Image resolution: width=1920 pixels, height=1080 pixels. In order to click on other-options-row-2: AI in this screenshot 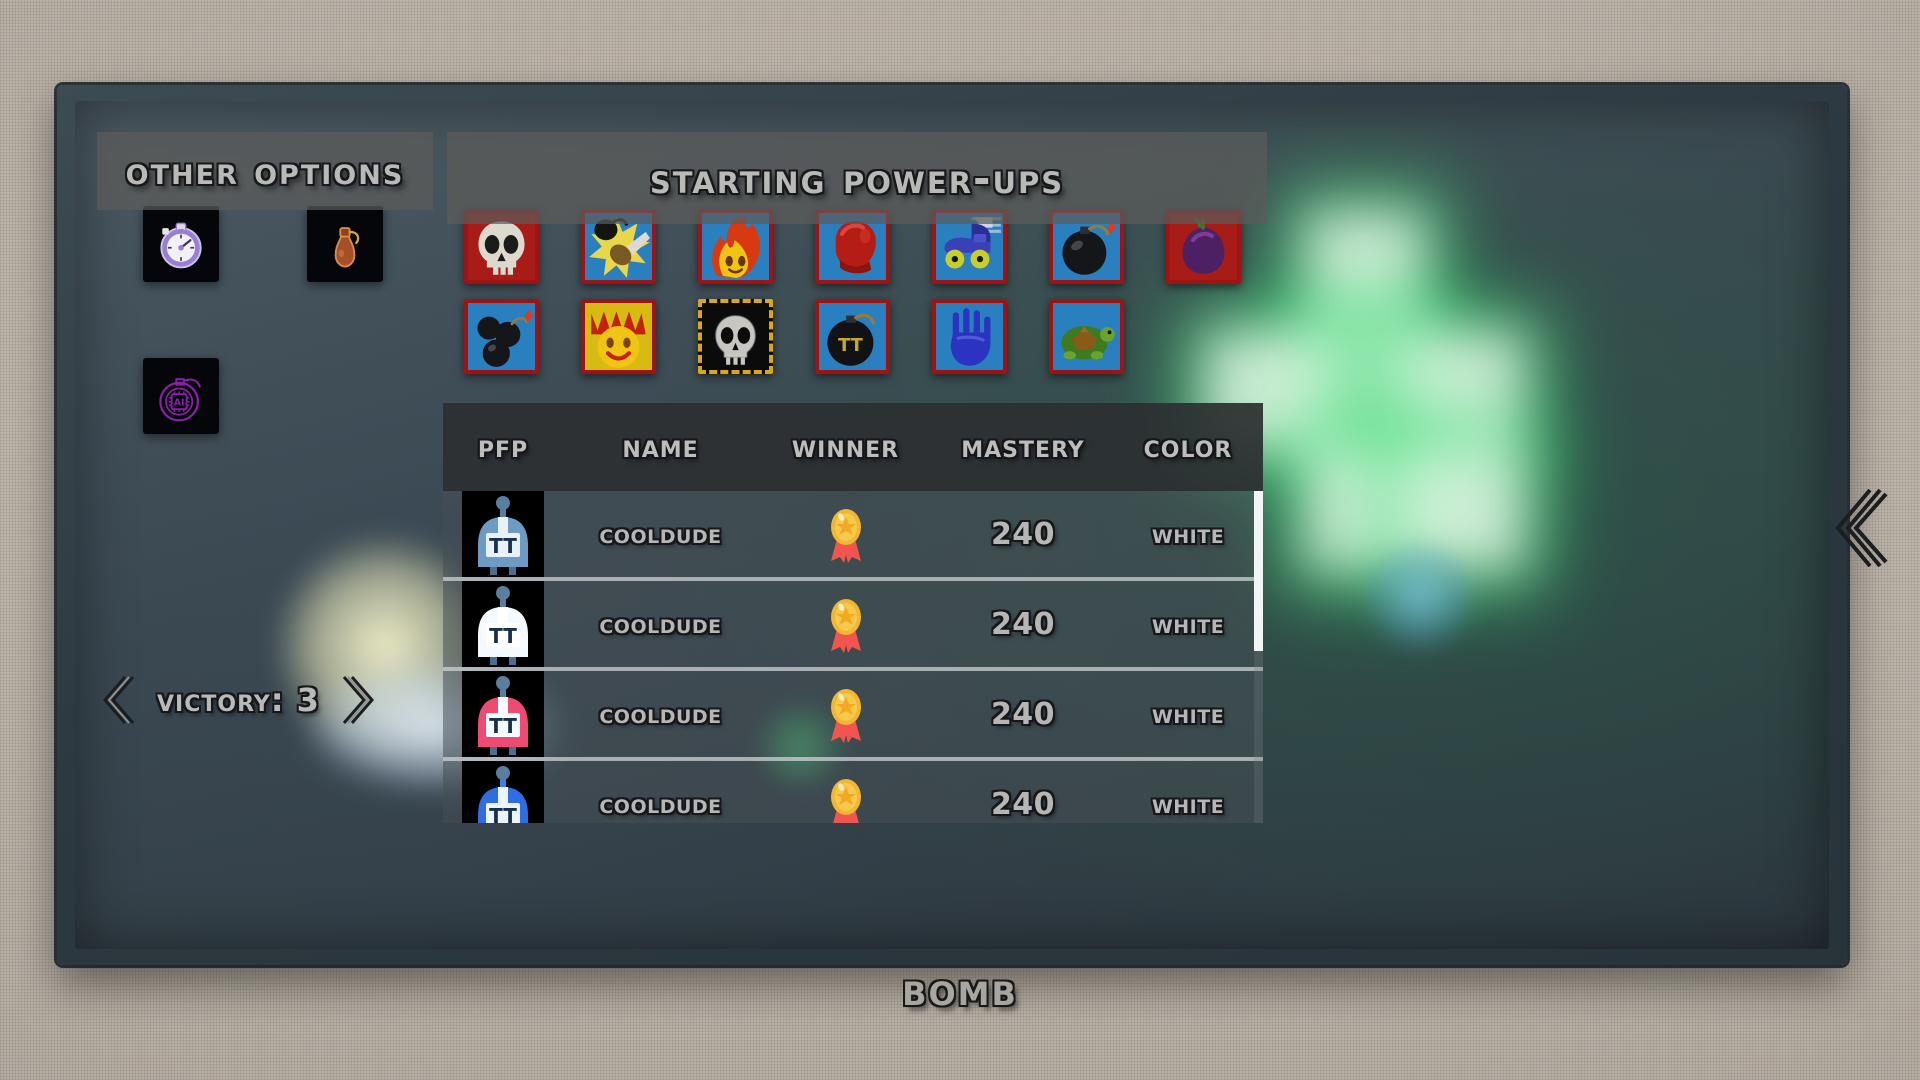, I will do `click(252, 376)`.